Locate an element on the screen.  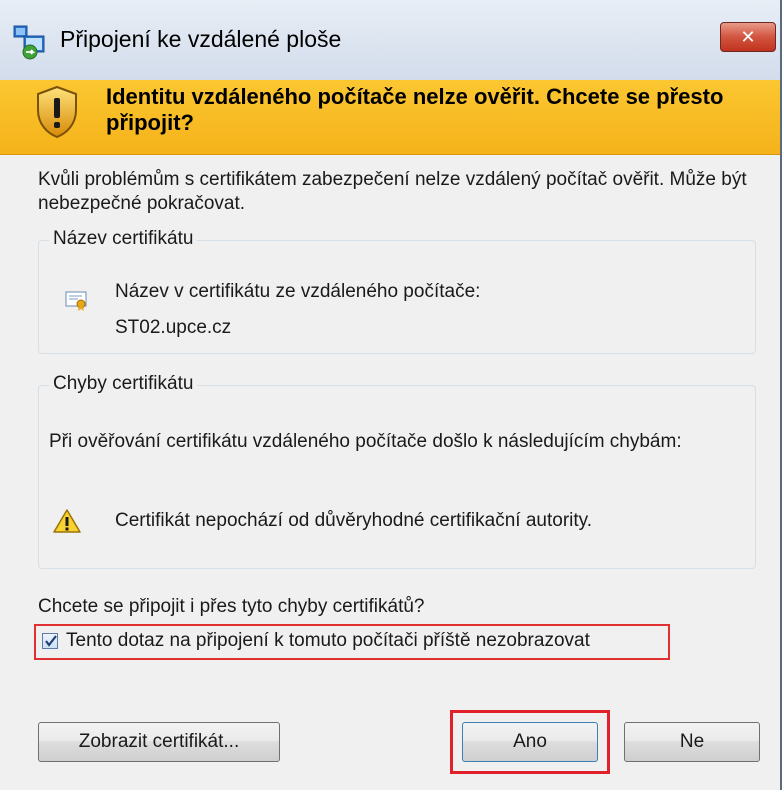
shield-warning-icon is located at coordinates (57, 112).